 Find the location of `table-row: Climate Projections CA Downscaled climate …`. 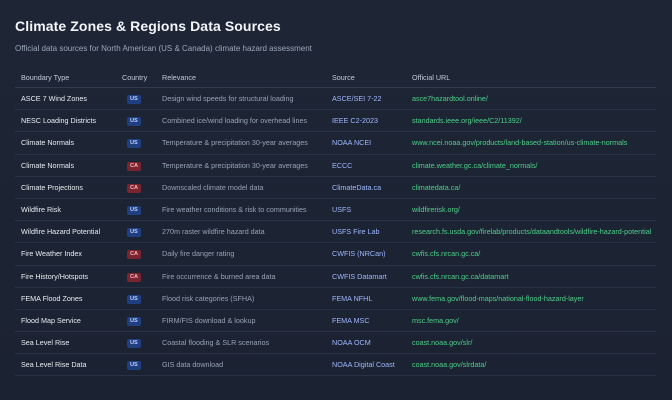

table-row: Climate Projections CA Downscaled climate … is located at coordinates (335, 187).